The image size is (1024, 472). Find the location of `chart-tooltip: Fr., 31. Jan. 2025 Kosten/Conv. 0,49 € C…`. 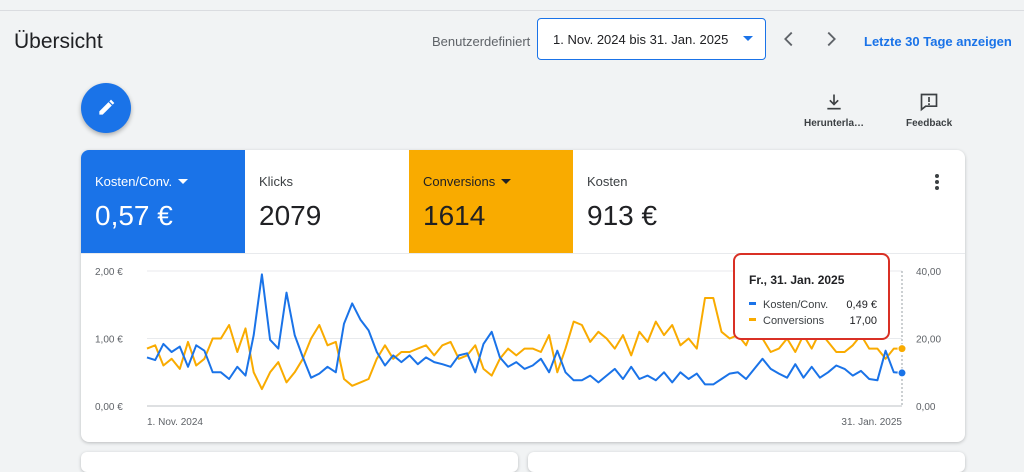

chart-tooltip: Fr., 31. Jan. 2025 Kosten/Conv. 0,49 € C… is located at coordinates (811, 296).